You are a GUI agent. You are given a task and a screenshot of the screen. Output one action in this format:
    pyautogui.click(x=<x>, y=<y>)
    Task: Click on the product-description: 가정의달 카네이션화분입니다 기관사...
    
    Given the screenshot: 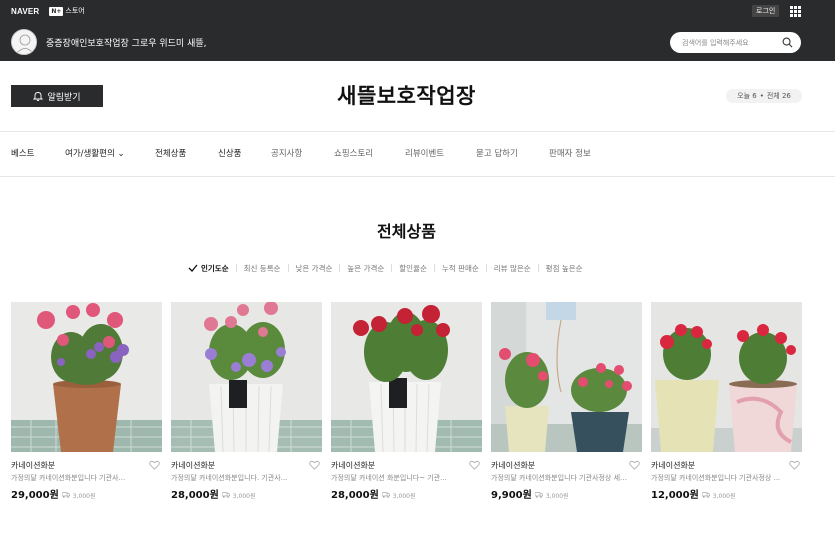 What is the action you would take?
    pyautogui.click(x=68, y=478)
    